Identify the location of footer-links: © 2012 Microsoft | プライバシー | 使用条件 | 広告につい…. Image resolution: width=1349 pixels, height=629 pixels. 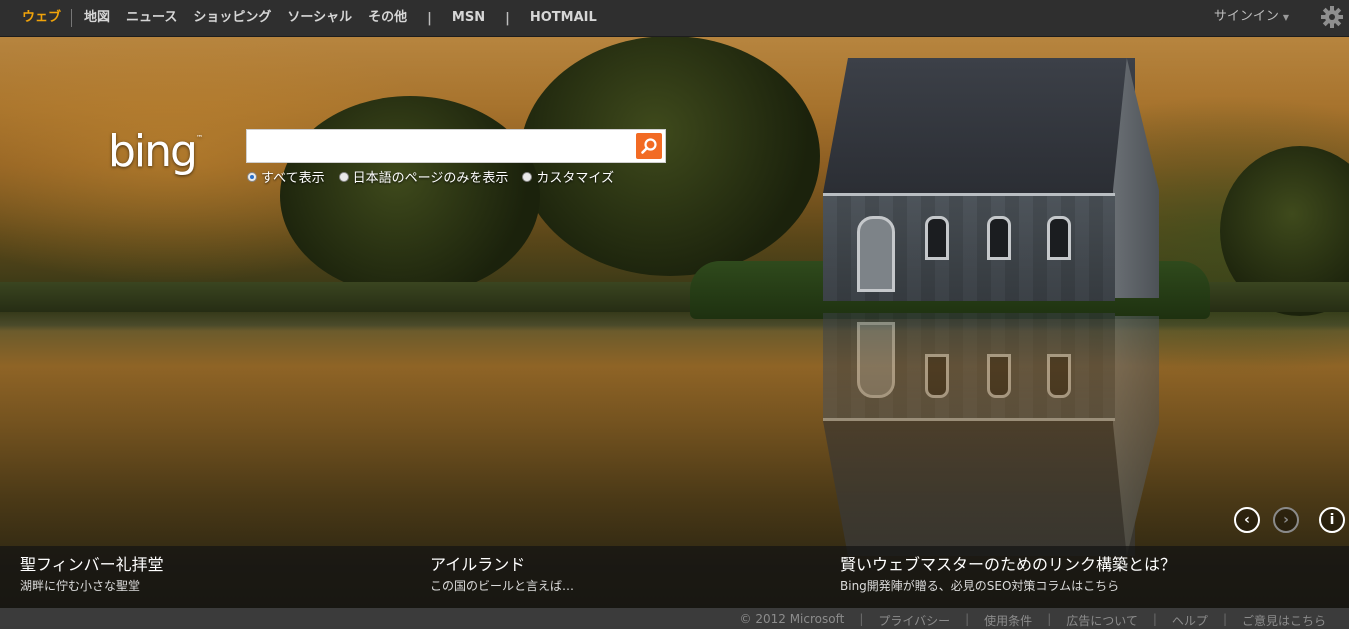
(1033, 620).